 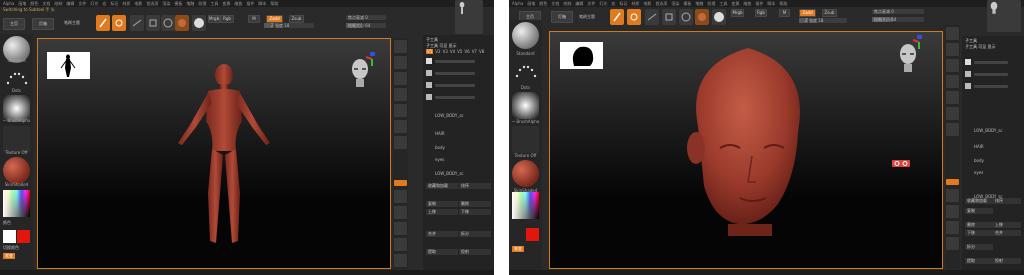 I want to click on aahalf-button, so click(x=400, y=110).